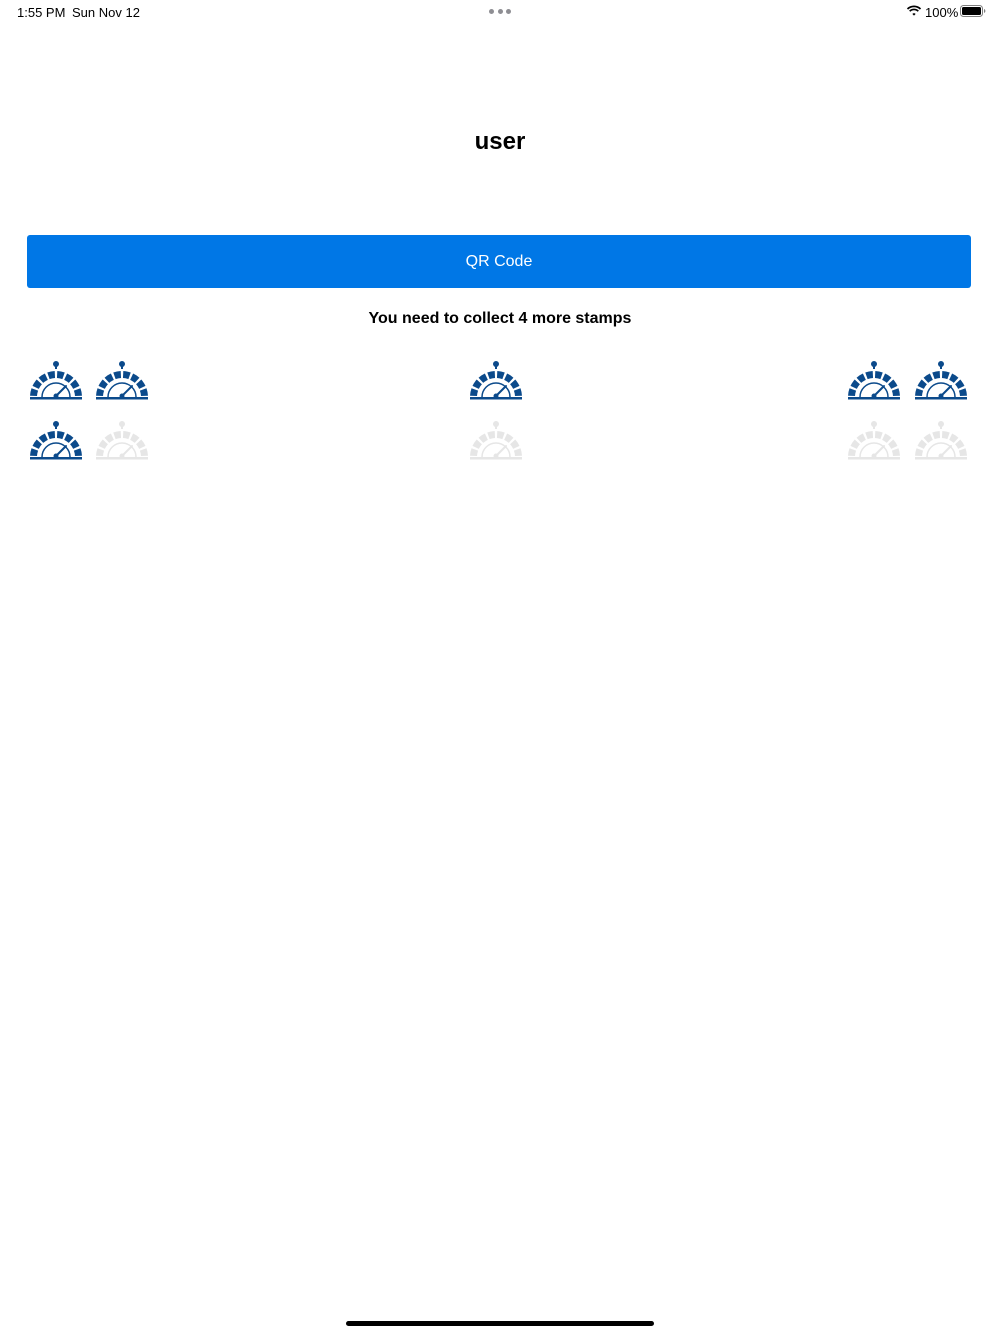  I want to click on page-title: user, so click(500, 141).